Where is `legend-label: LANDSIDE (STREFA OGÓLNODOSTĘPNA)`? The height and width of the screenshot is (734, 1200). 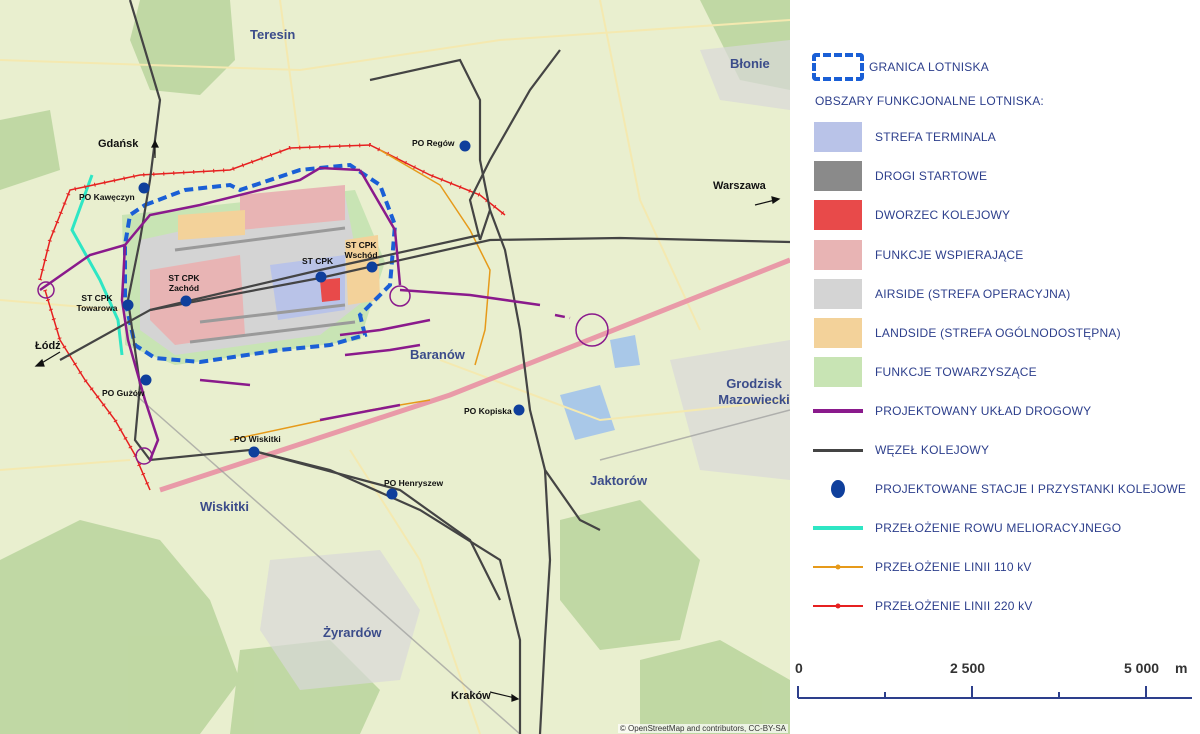
legend-label: LANDSIDE (STREFA OGÓLNODOSTĘPNA) is located at coordinates (998, 333).